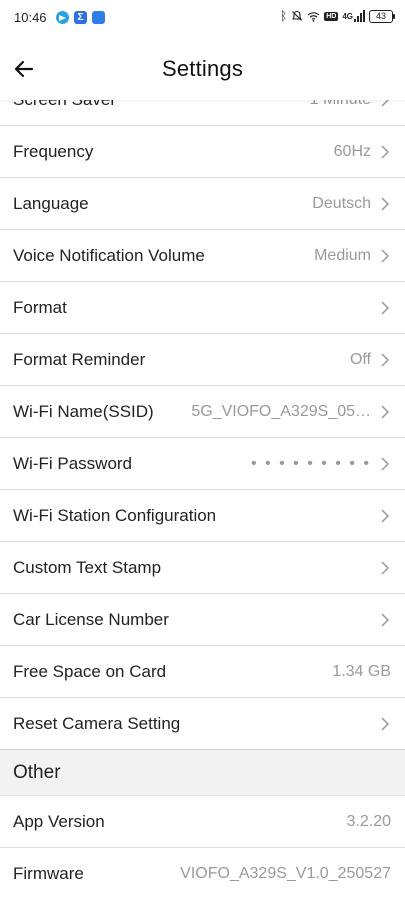 The height and width of the screenshot is (900, 405). What do you see at coordinates (91, 619) in the screenshot?
I see `setting-label: Car License Number` at bounding box center [91, 619].